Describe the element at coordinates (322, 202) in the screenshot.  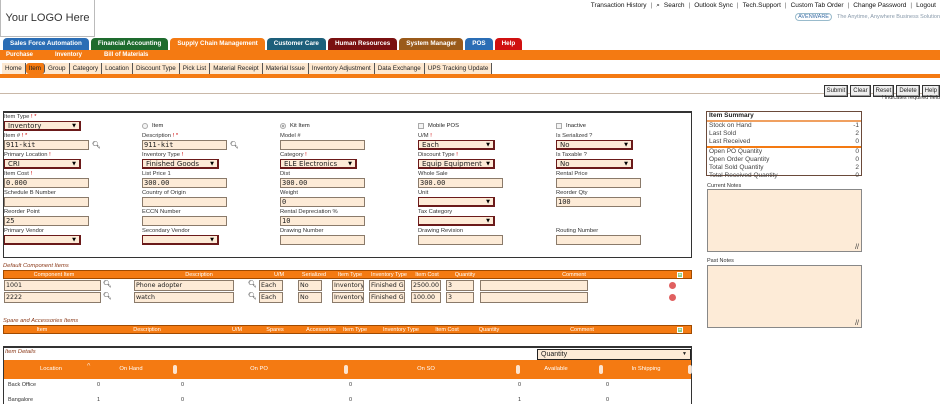
I see `weight-input: 0` at that location.